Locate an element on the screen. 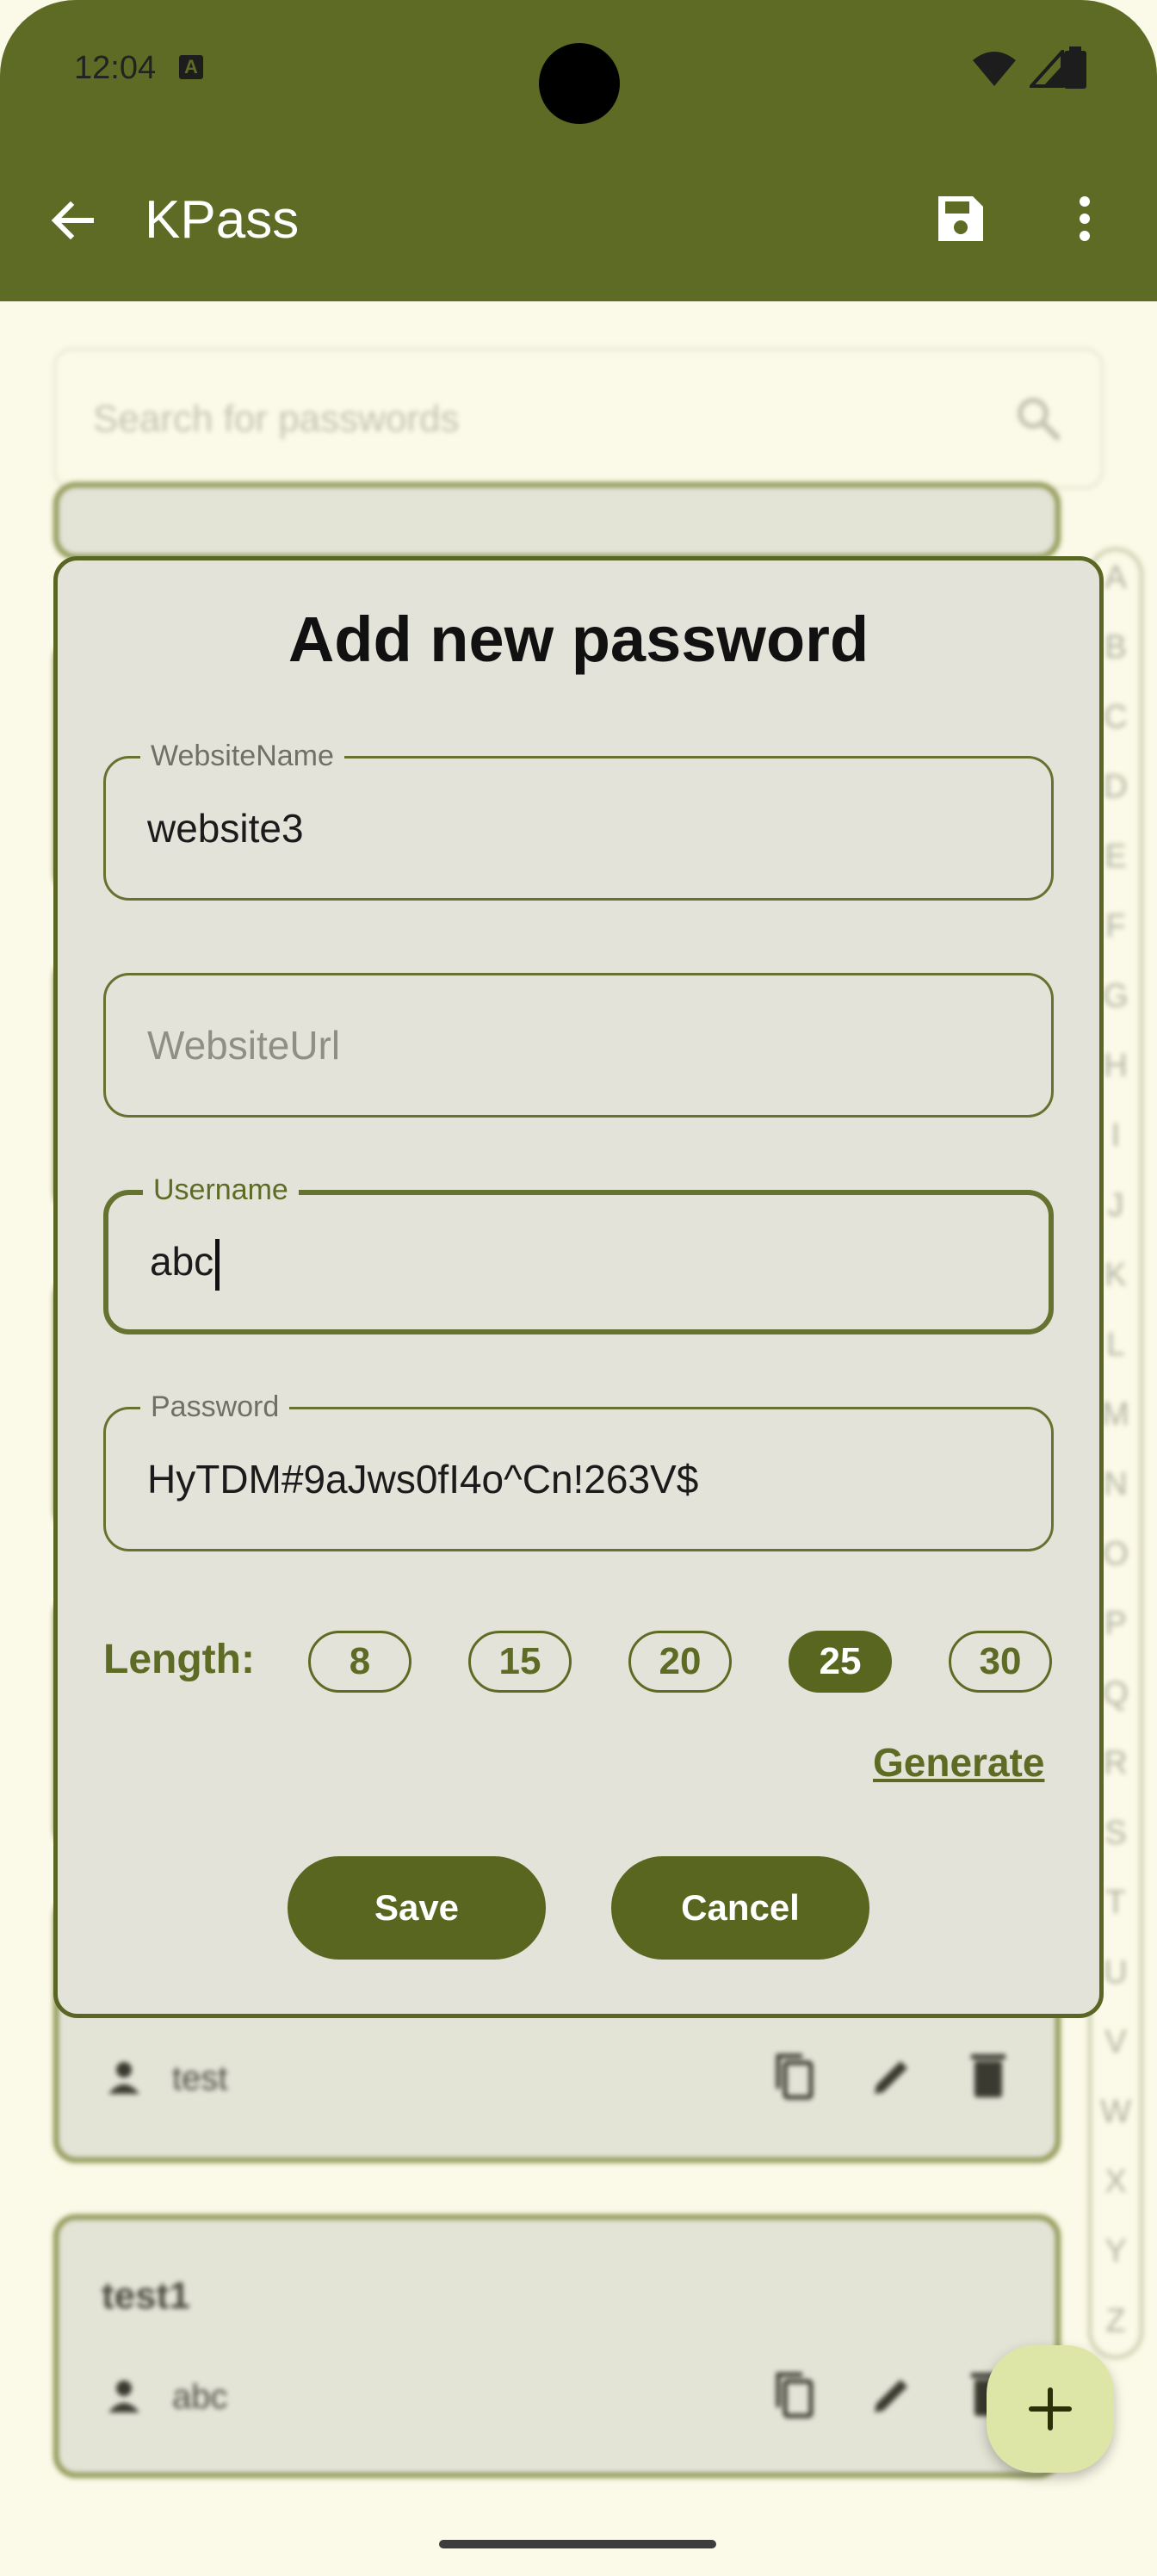  length-option-20: 20 is located at coordinates (680, 1662).